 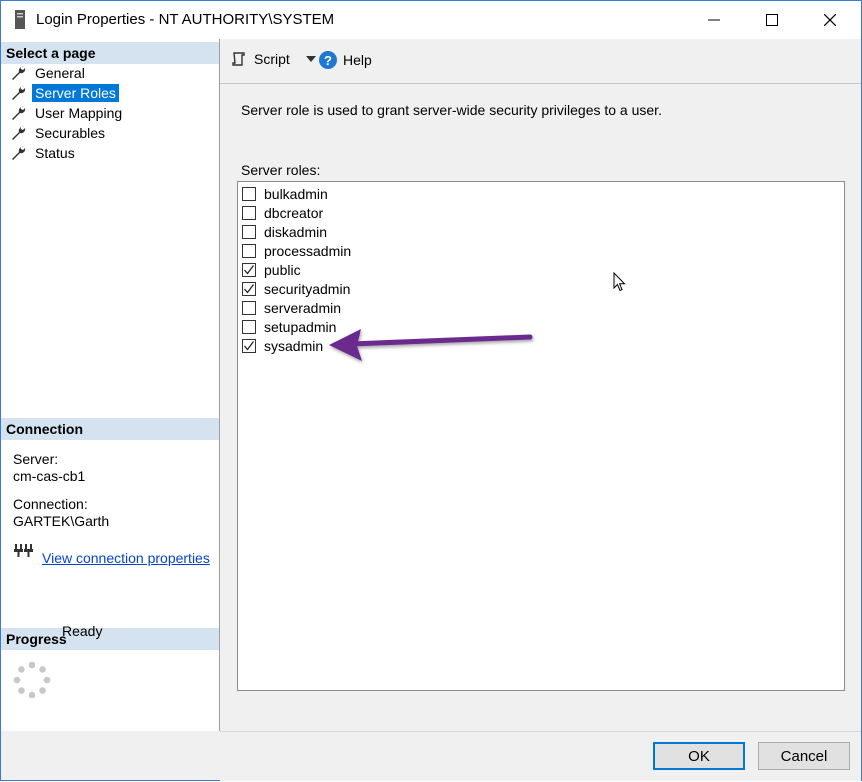 I want to click on minimize-button, so click(x=714, y=20).